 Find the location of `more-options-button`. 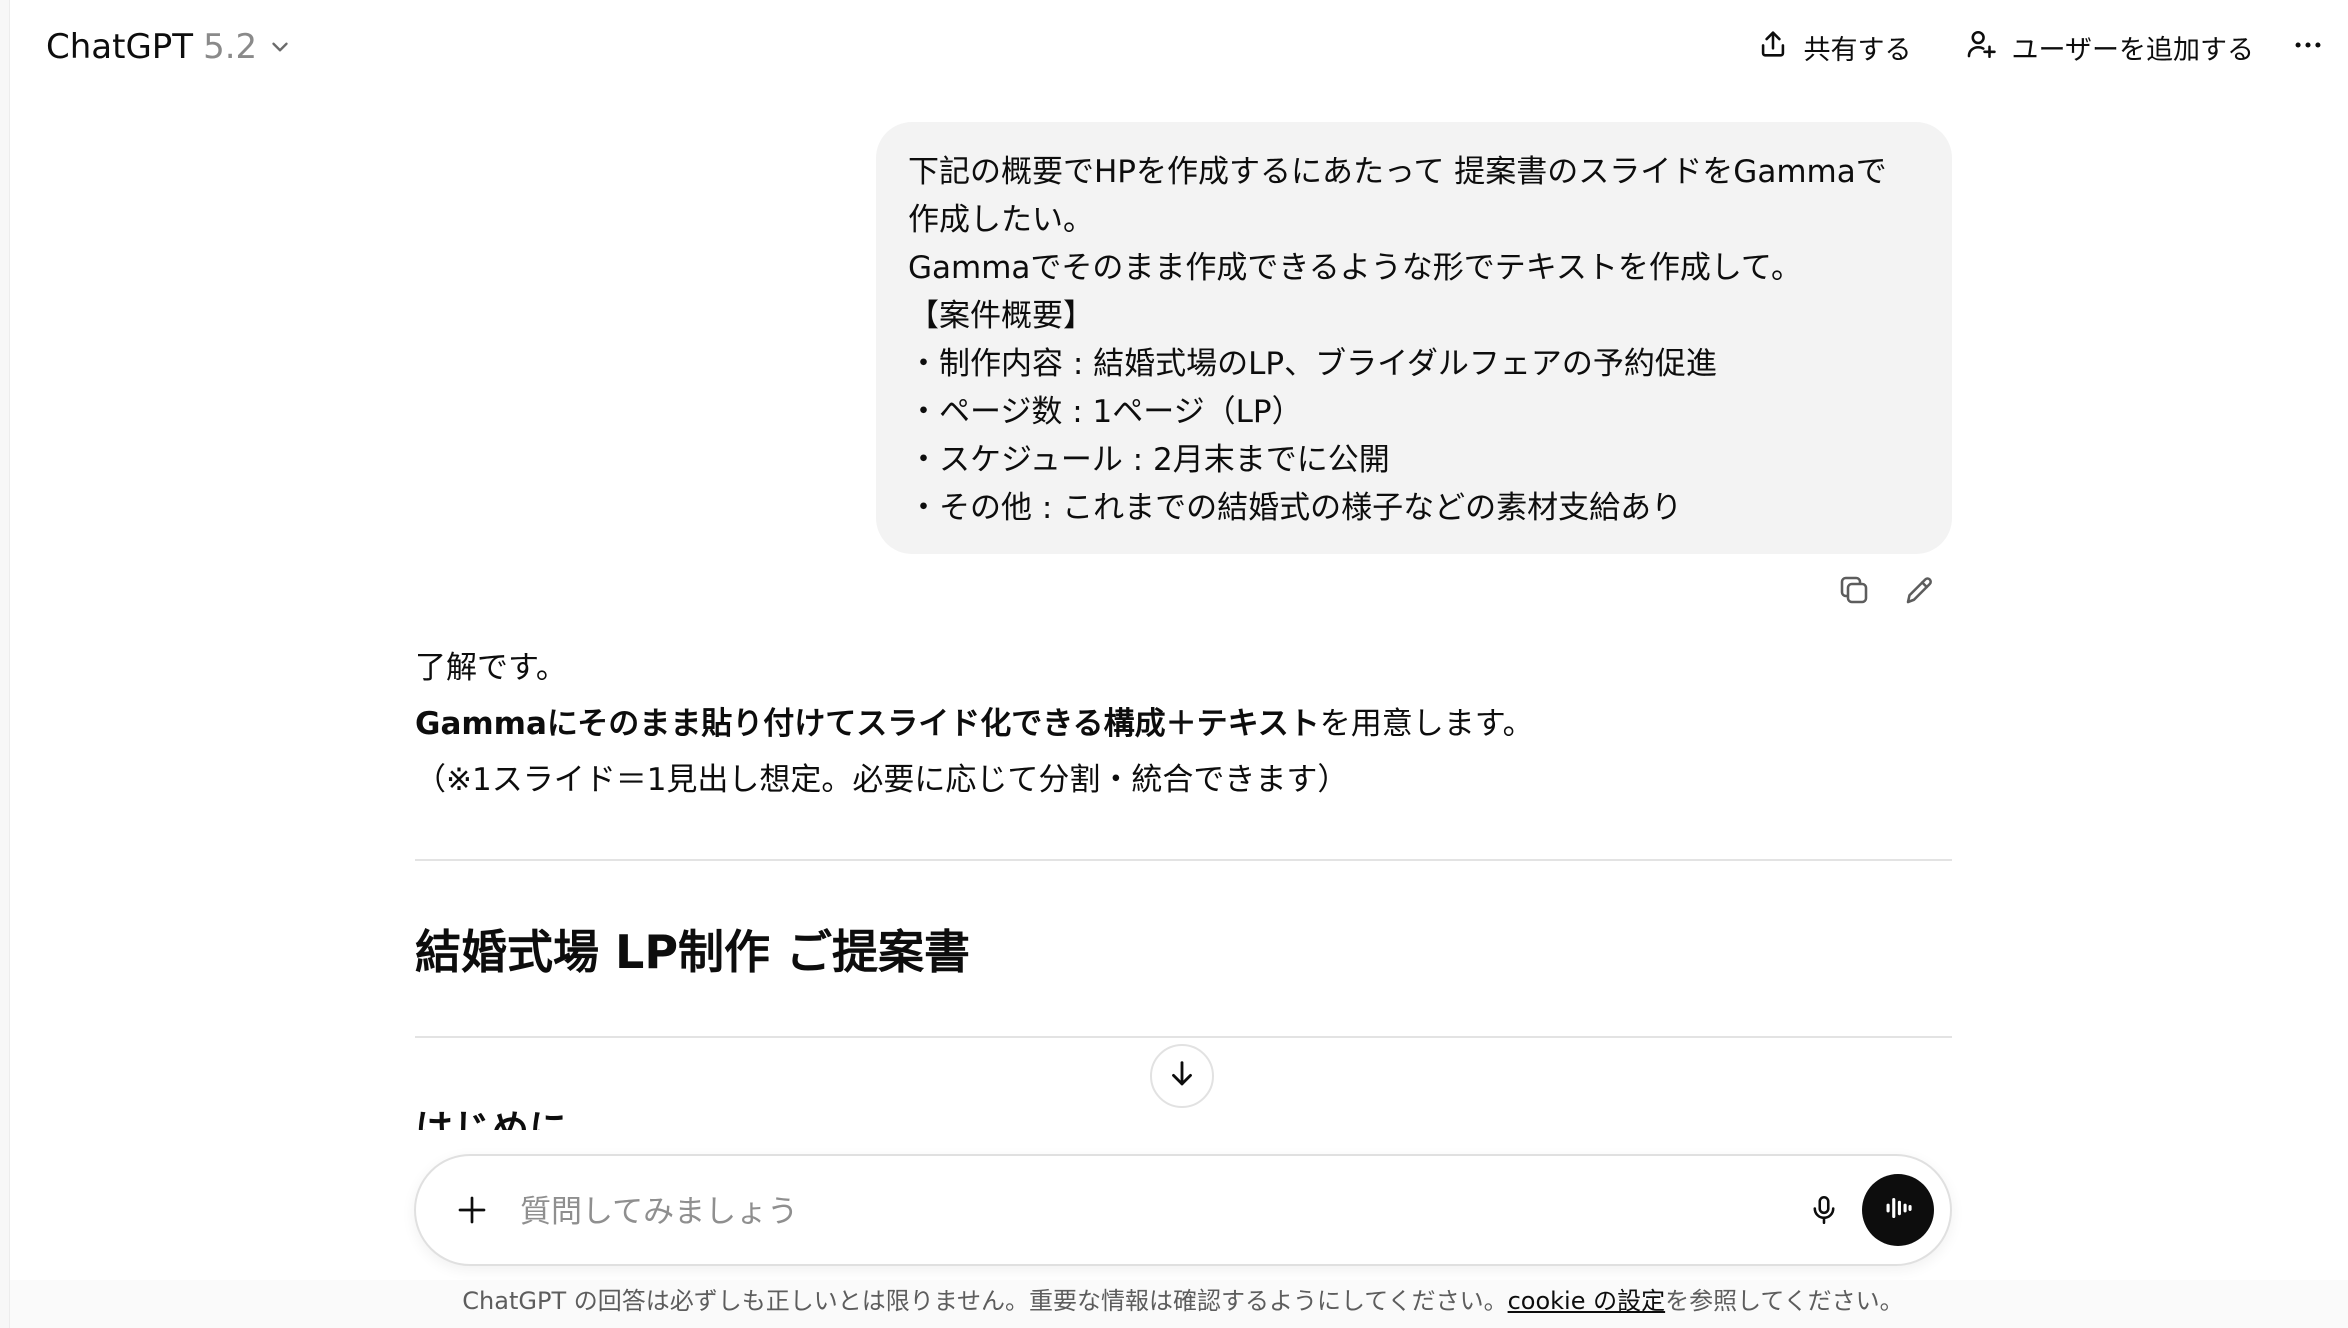

more-options-button is located at coordinates (2308, 47).